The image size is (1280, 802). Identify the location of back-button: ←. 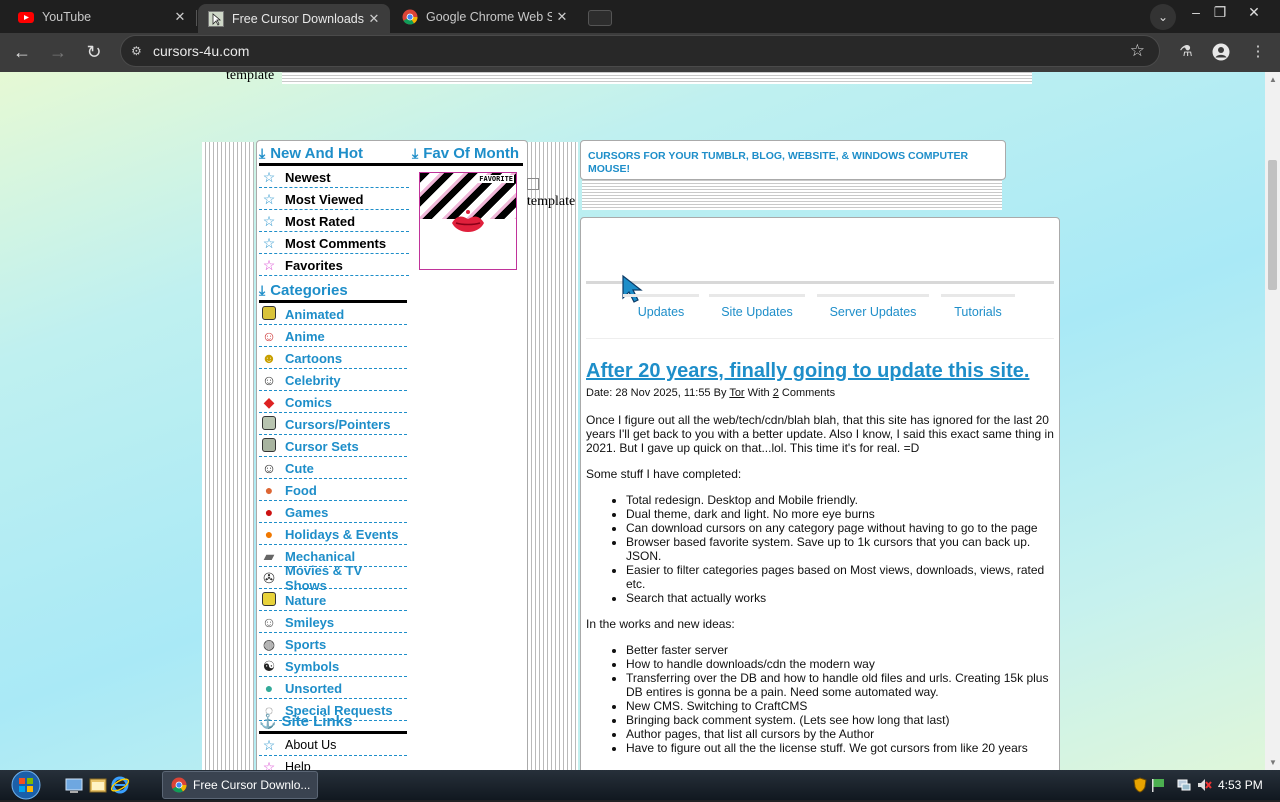
(22, 52).